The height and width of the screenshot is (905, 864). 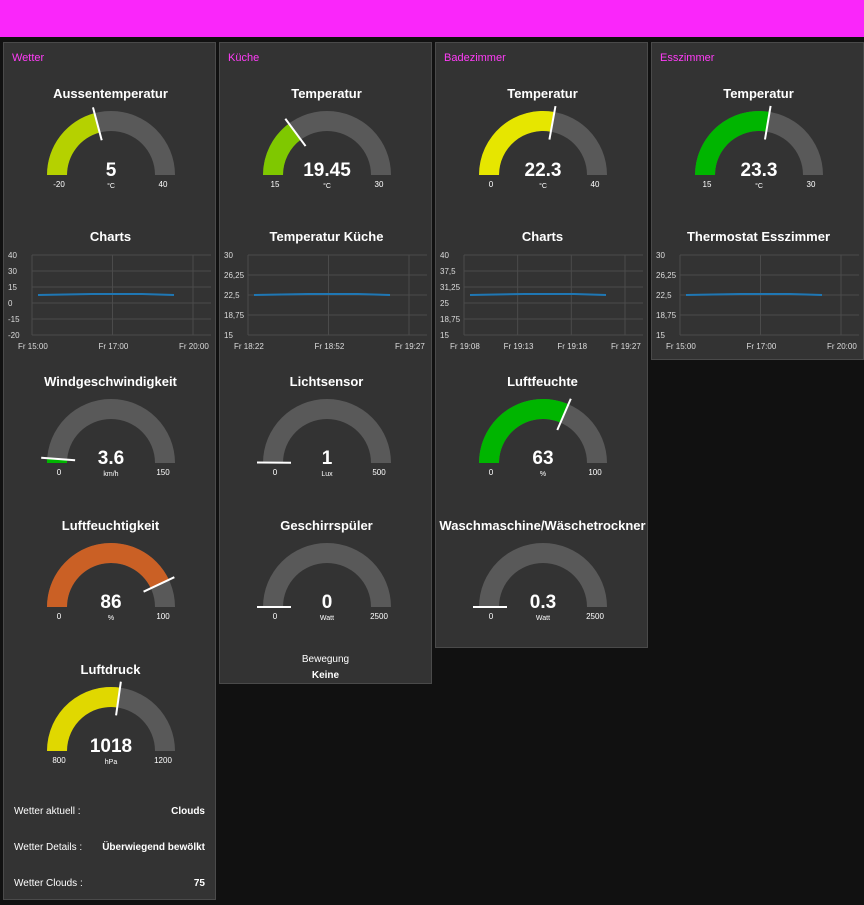 What do you see at coordinates (14, 335) in the screenshot?
I see `chart-y-tick: -20` at bounding box center [14, 335].